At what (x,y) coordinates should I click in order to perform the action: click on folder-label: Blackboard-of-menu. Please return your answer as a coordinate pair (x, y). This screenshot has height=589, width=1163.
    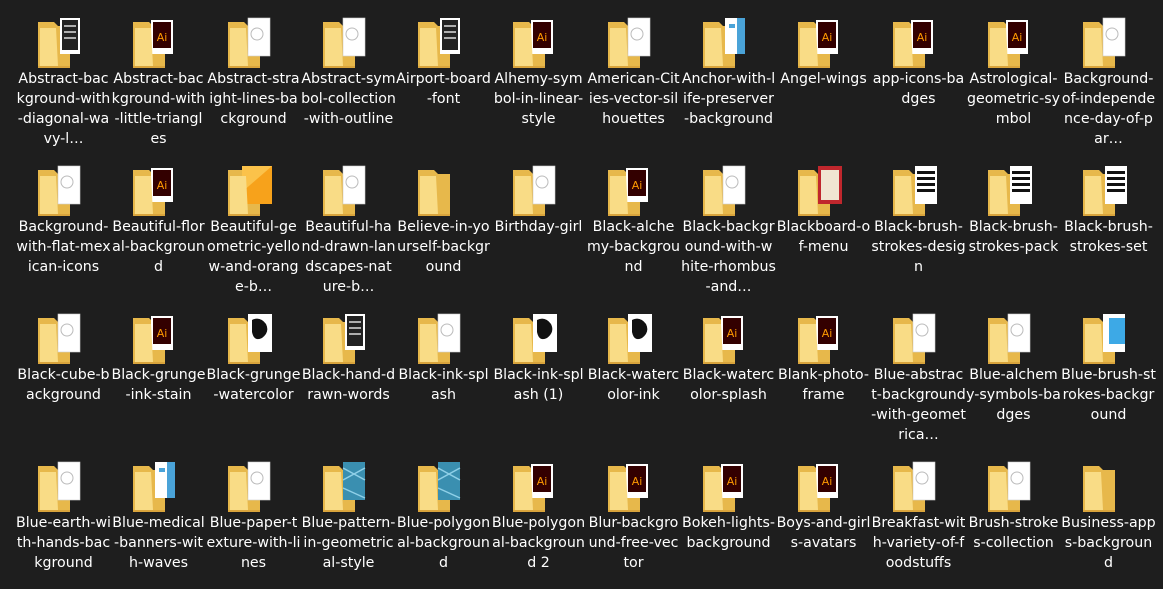
    Looking at the image, I should click on (823, 237).